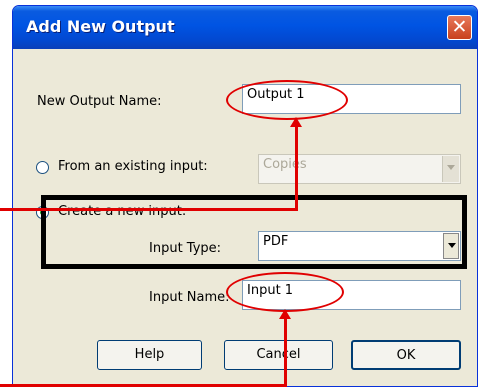 Image resolution: width=490 pixels, height=389 pixels. I want to click on existing-input-select: Copies, so click(359, 169).